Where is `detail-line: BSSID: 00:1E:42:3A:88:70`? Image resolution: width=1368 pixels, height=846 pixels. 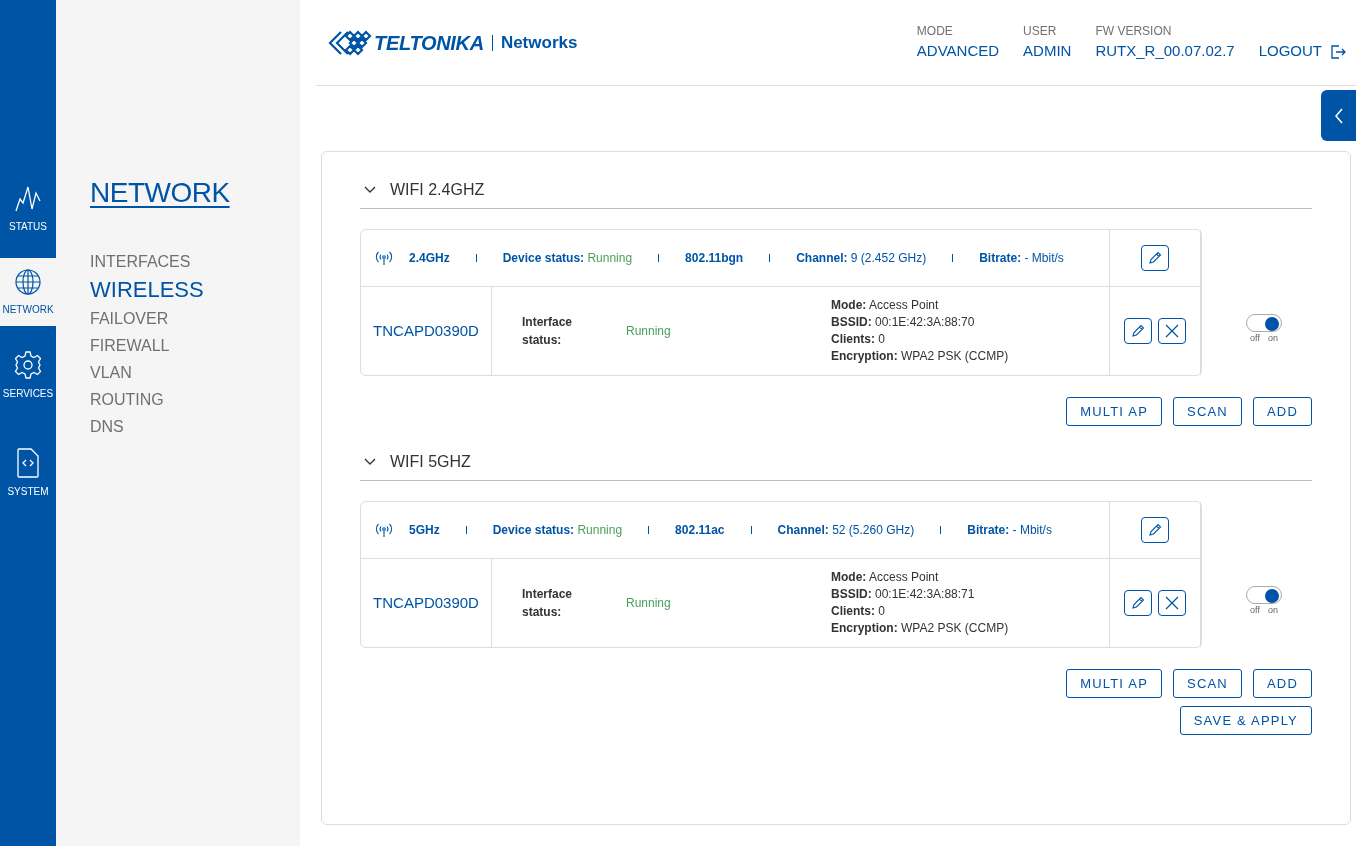
detail-line: BSSID: 00:1E:42:3A:88:70 is located at coordinates (903, 322).